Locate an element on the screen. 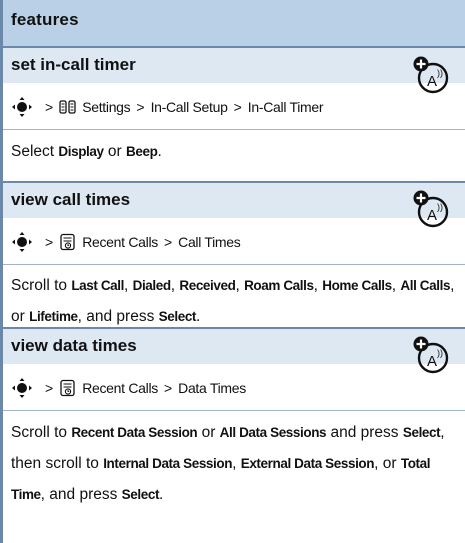 The image size is (465, 543). menu-option-text: Beep is located at coordinates (142, 151).